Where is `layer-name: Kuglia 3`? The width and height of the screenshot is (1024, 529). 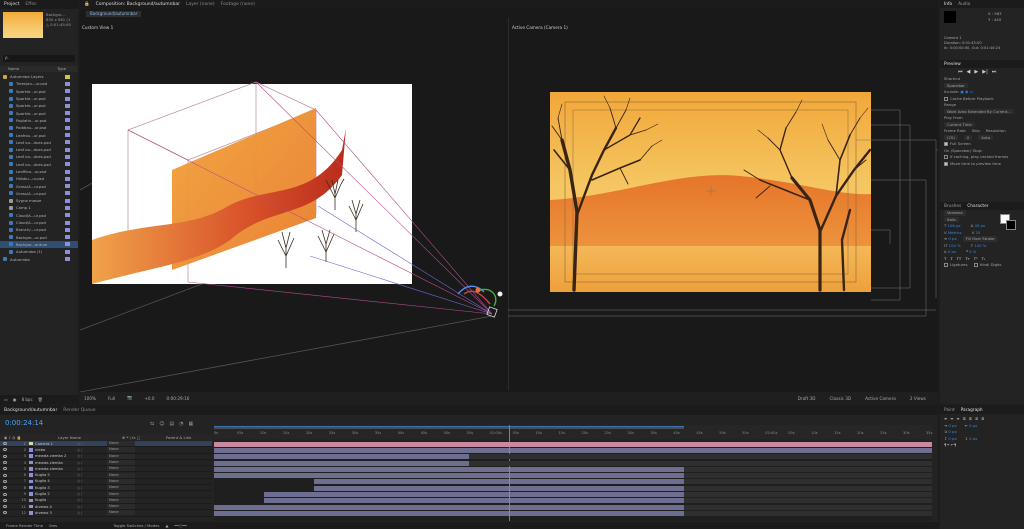
layer-name: Kuglia 3 is located at coordinates (56, 488).